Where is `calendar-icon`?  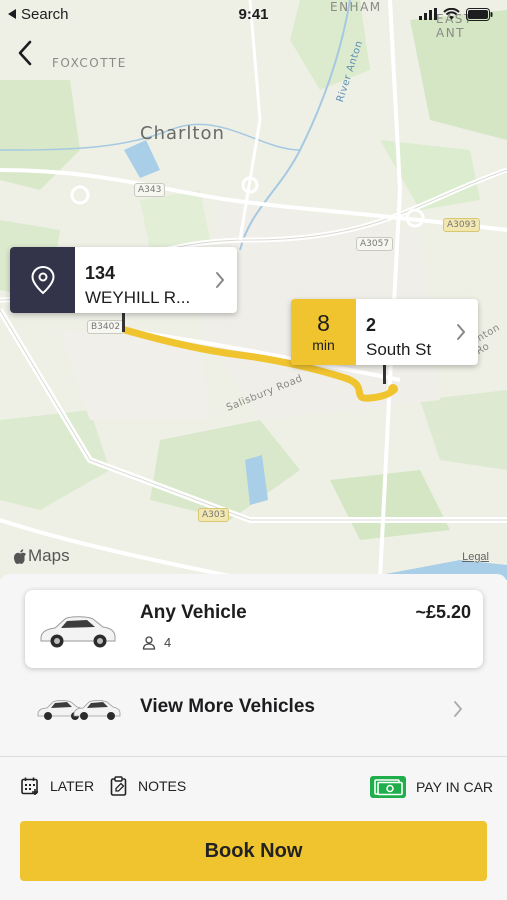 calendar-icon is located at coordinates (29, 786).